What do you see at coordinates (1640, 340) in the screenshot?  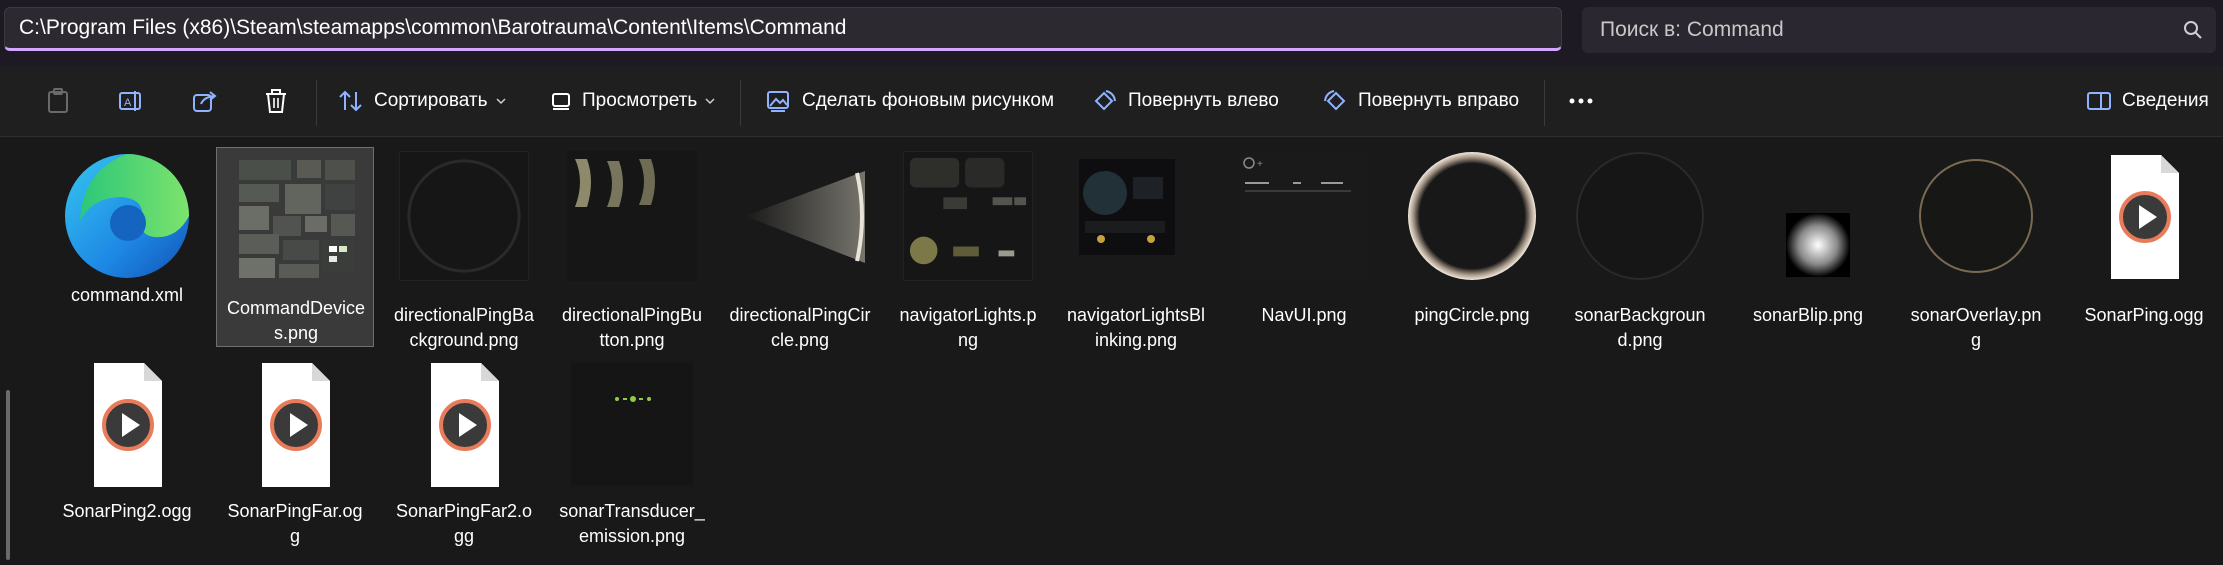 I see `file-name-line: d.png` at bounding box center [1640, 340].